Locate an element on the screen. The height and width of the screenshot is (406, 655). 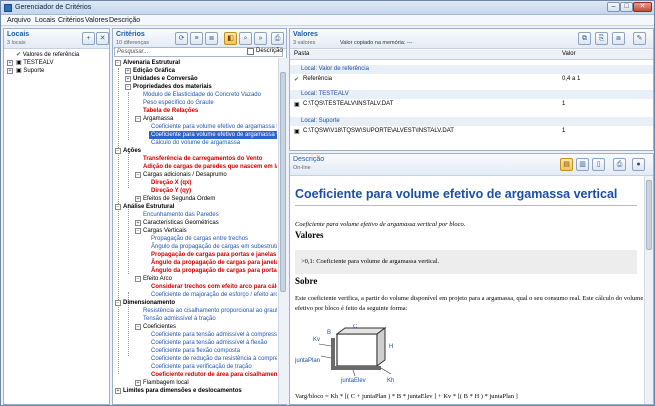
descricao-checkbox-label: Descrição is located at coordinates (269, 51).